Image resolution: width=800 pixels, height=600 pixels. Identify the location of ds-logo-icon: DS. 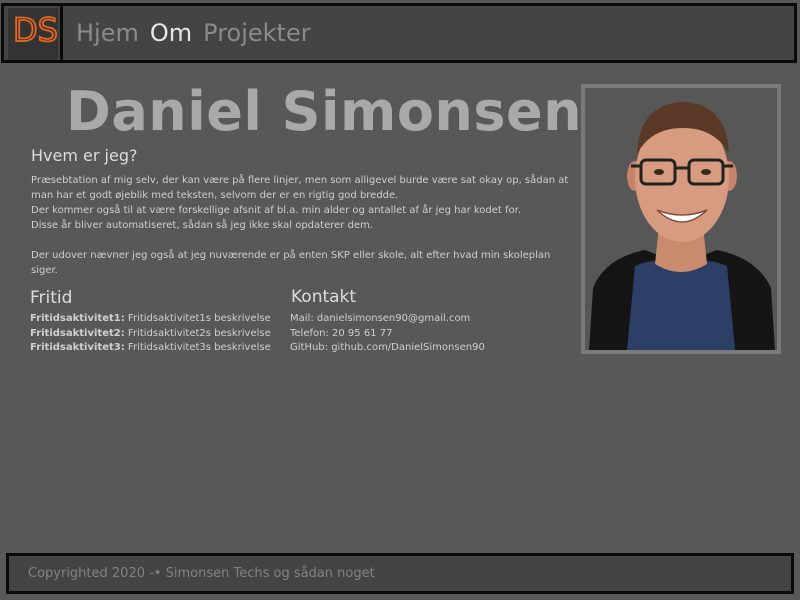
(35, 30).